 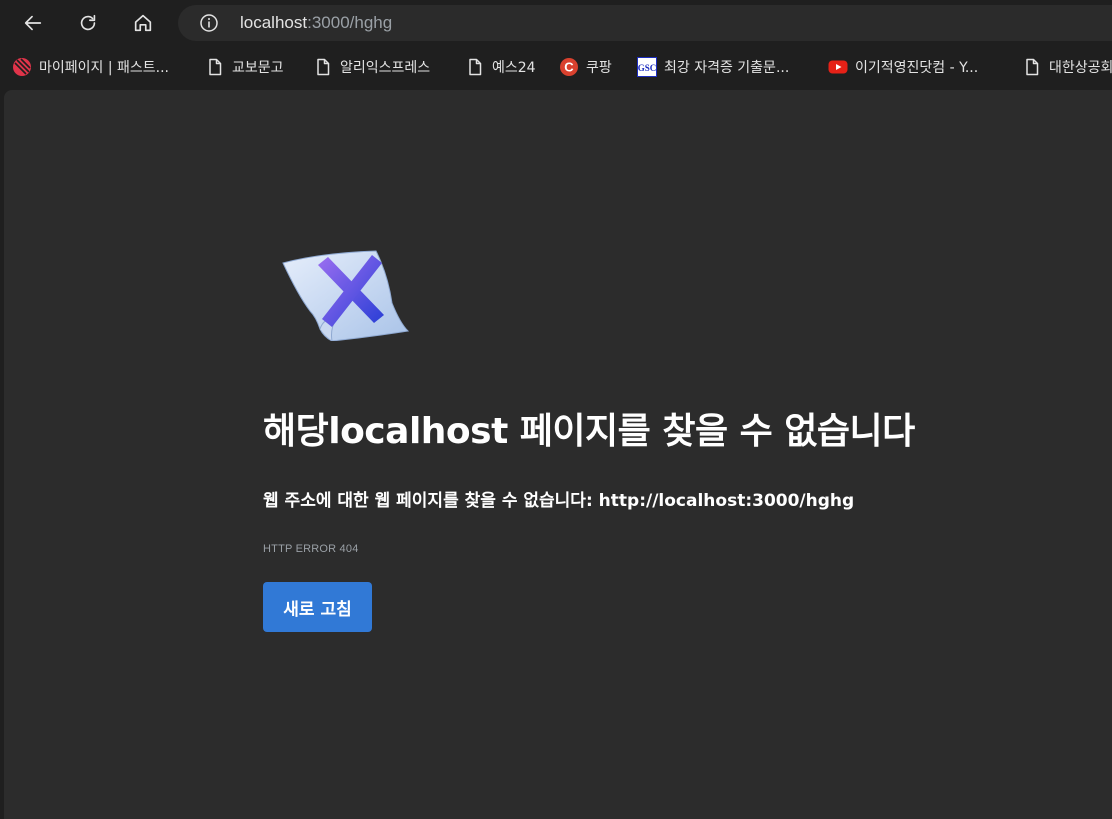 I want to click on home-icon, so click(x=143, y=23).